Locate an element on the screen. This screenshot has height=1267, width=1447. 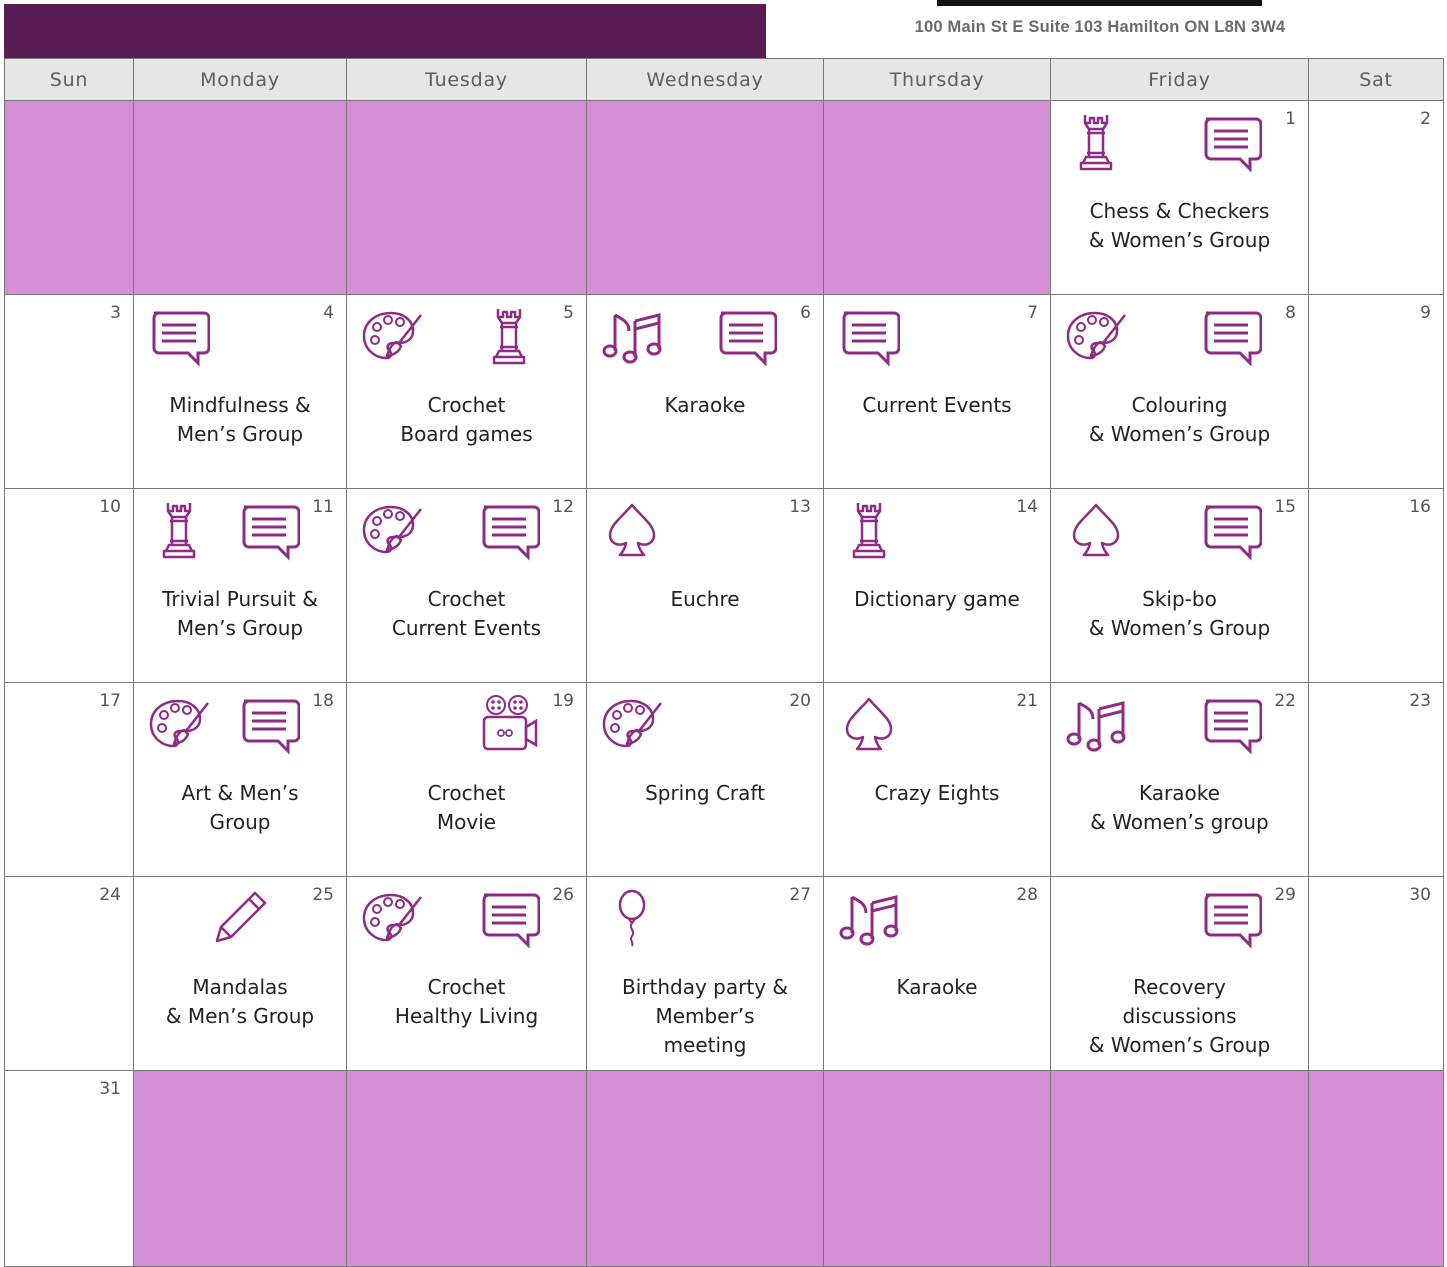
day-number: 12 is located at coordinates (563, 507).